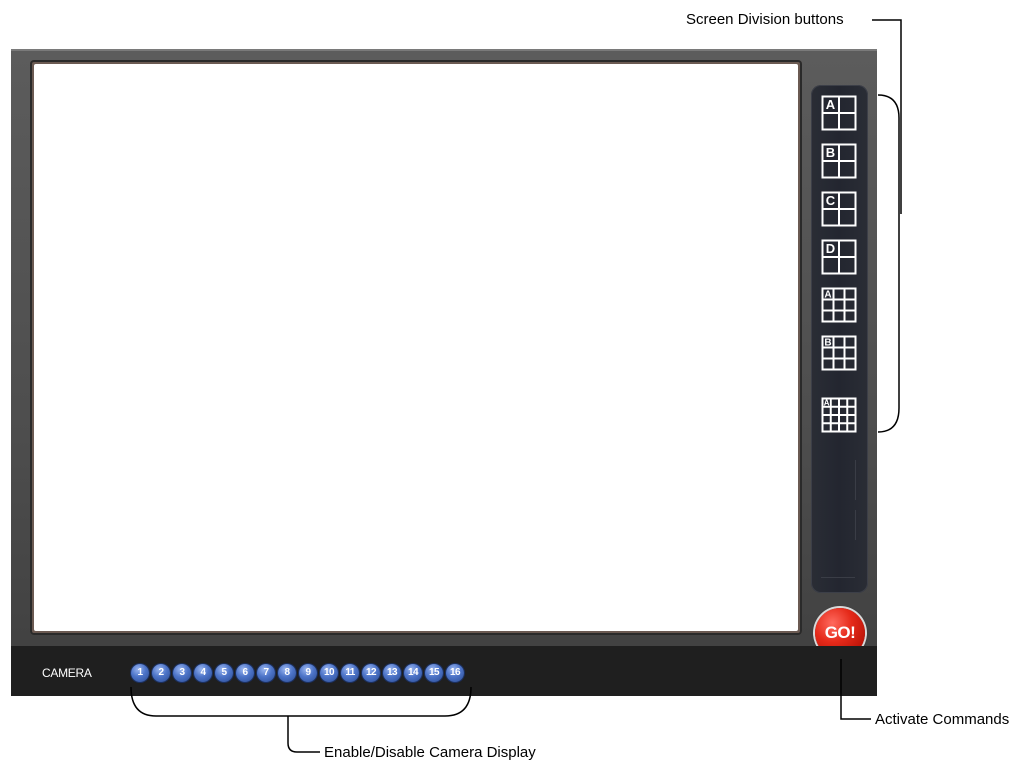 This screenshot has height=769, width=1034. I want to click on camera-button-7: 7, so click(266, 673).